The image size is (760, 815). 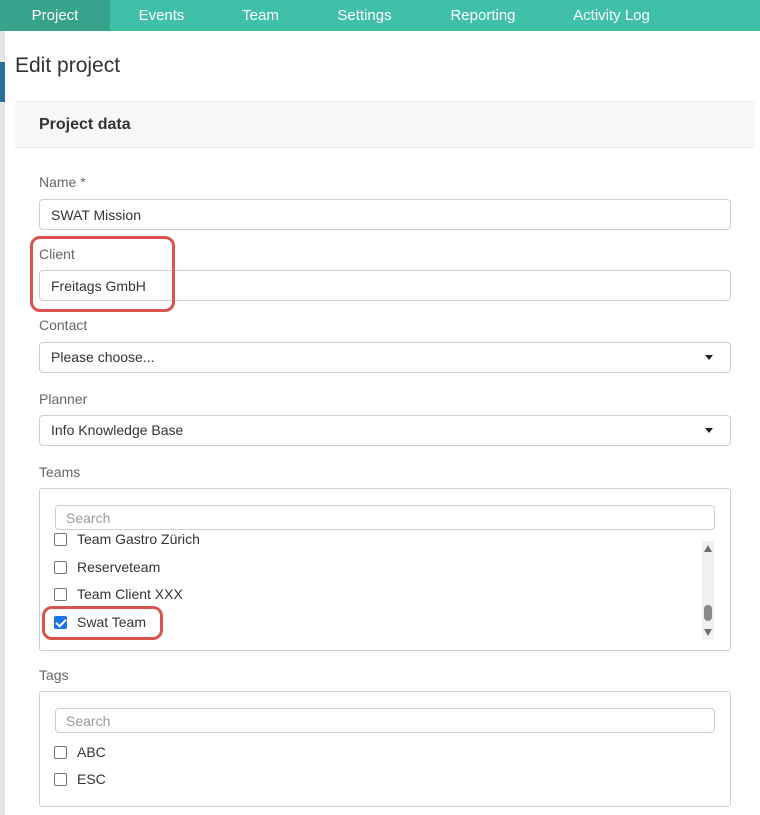 I want to click on list-item-label: Team Client XXX, so click(x=130, y=594).